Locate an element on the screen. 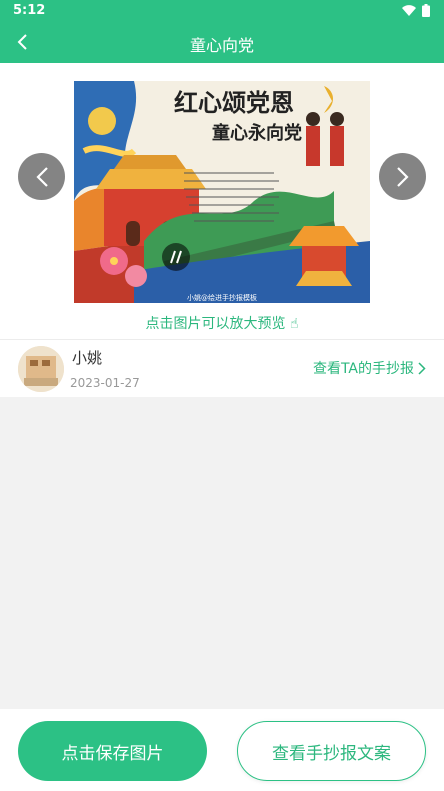 This screenshot has width=444, height=791. top-bar: 5:12 童心向党 is located at coordinates (222, 31).